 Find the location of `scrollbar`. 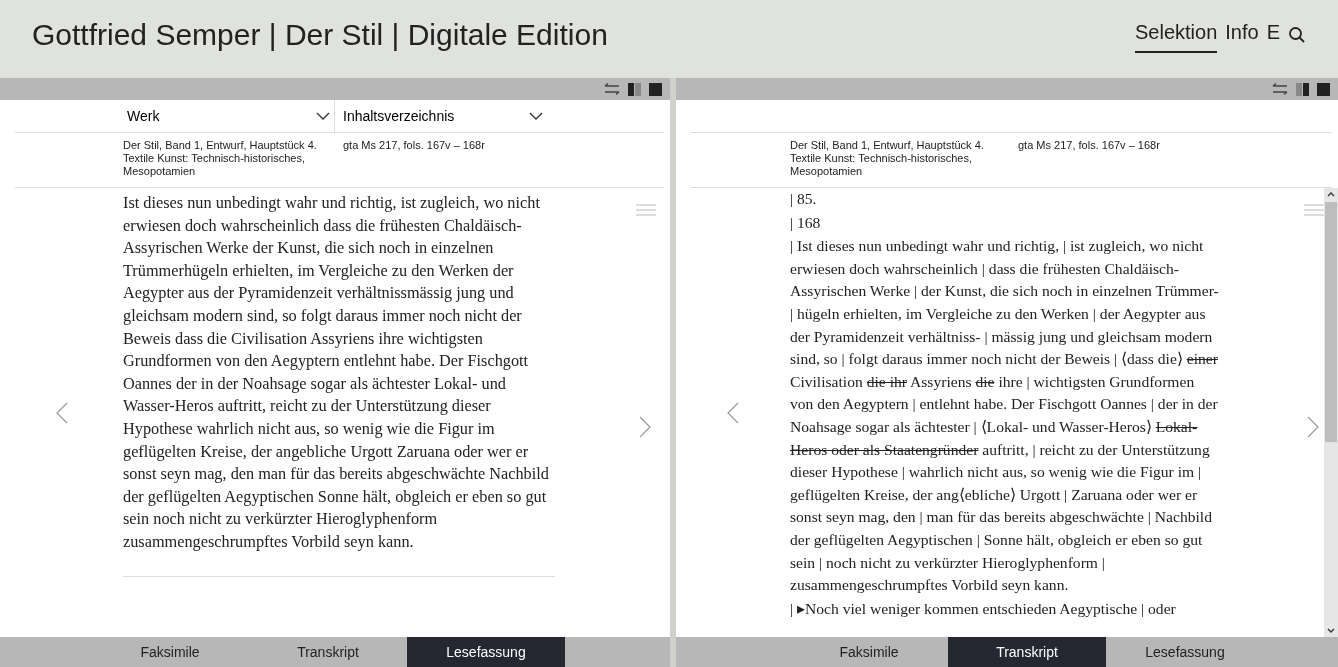

scrollbar is located at coordinates (1331, 412).